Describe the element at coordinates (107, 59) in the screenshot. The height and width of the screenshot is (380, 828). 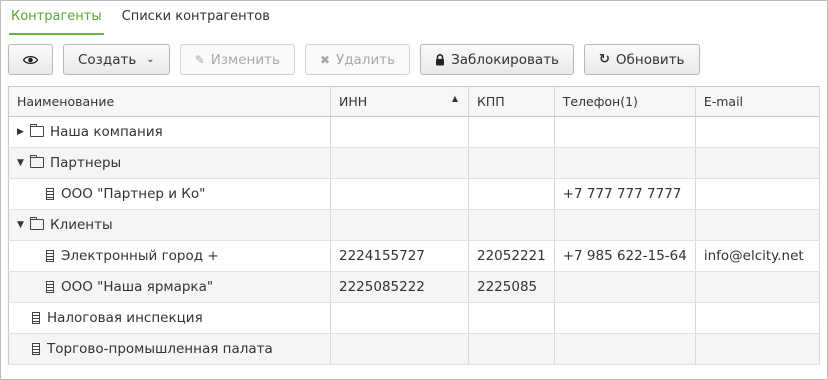
I see `create-label: Создать` at that location.